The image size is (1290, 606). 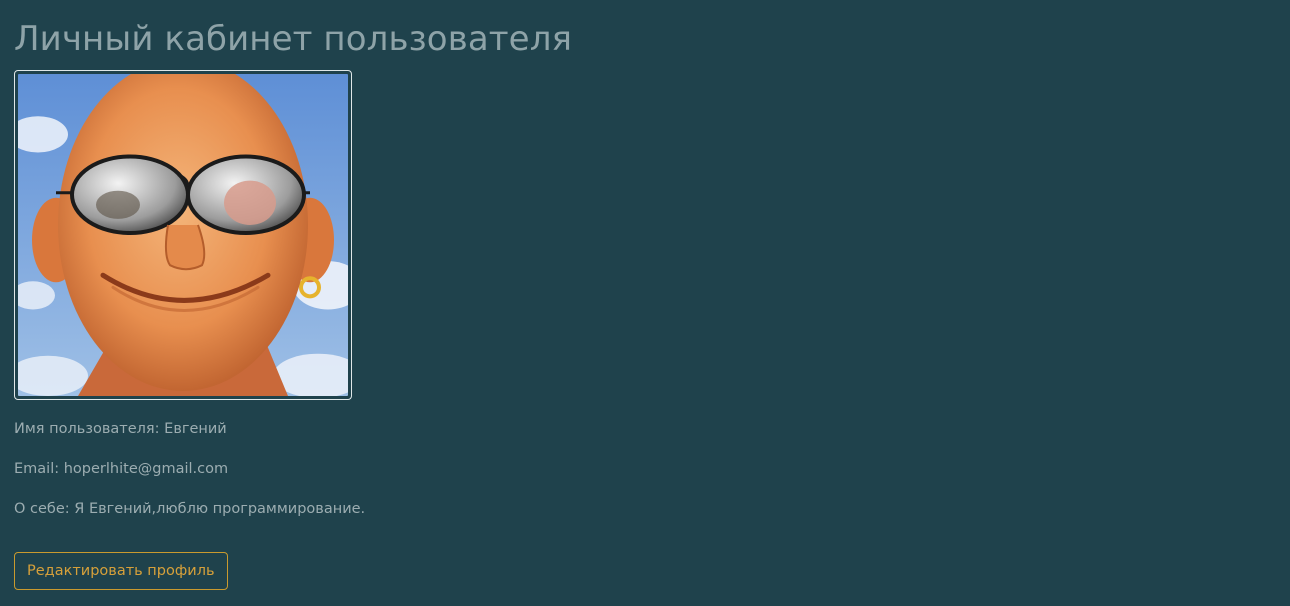 I want to click on username-value: Евгений, so click(x=195, y=429).